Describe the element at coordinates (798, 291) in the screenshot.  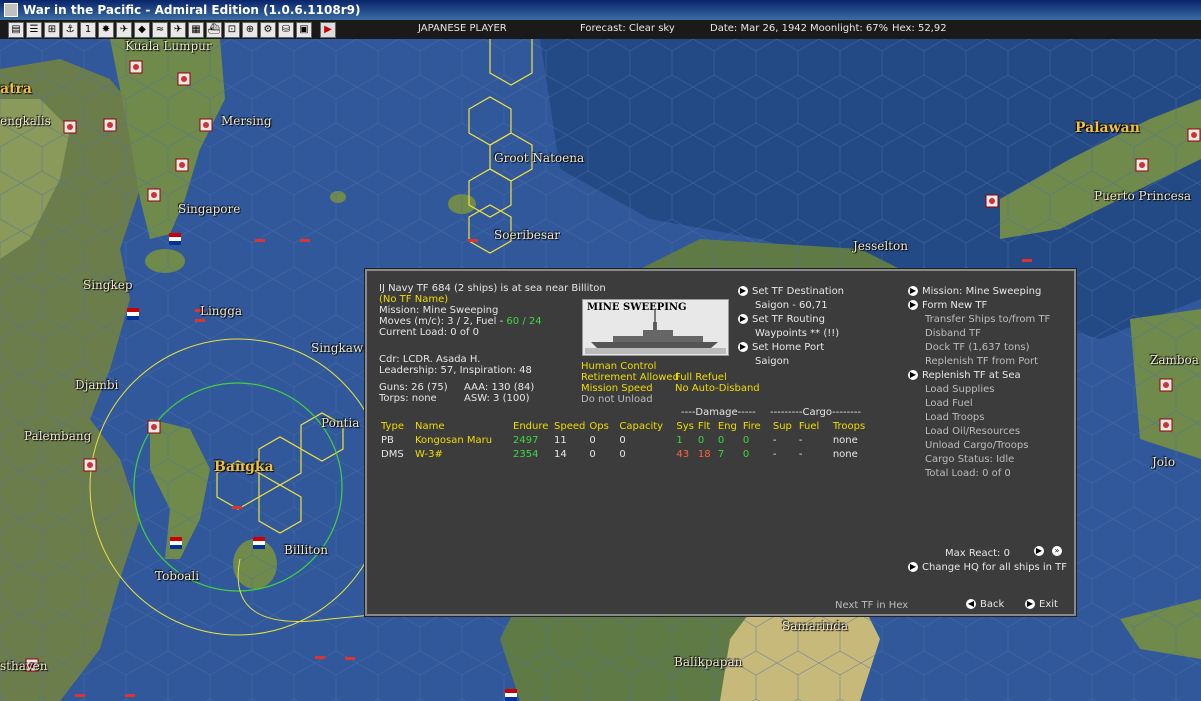
I see `set-destination-label: Set TF Destination` at that location.